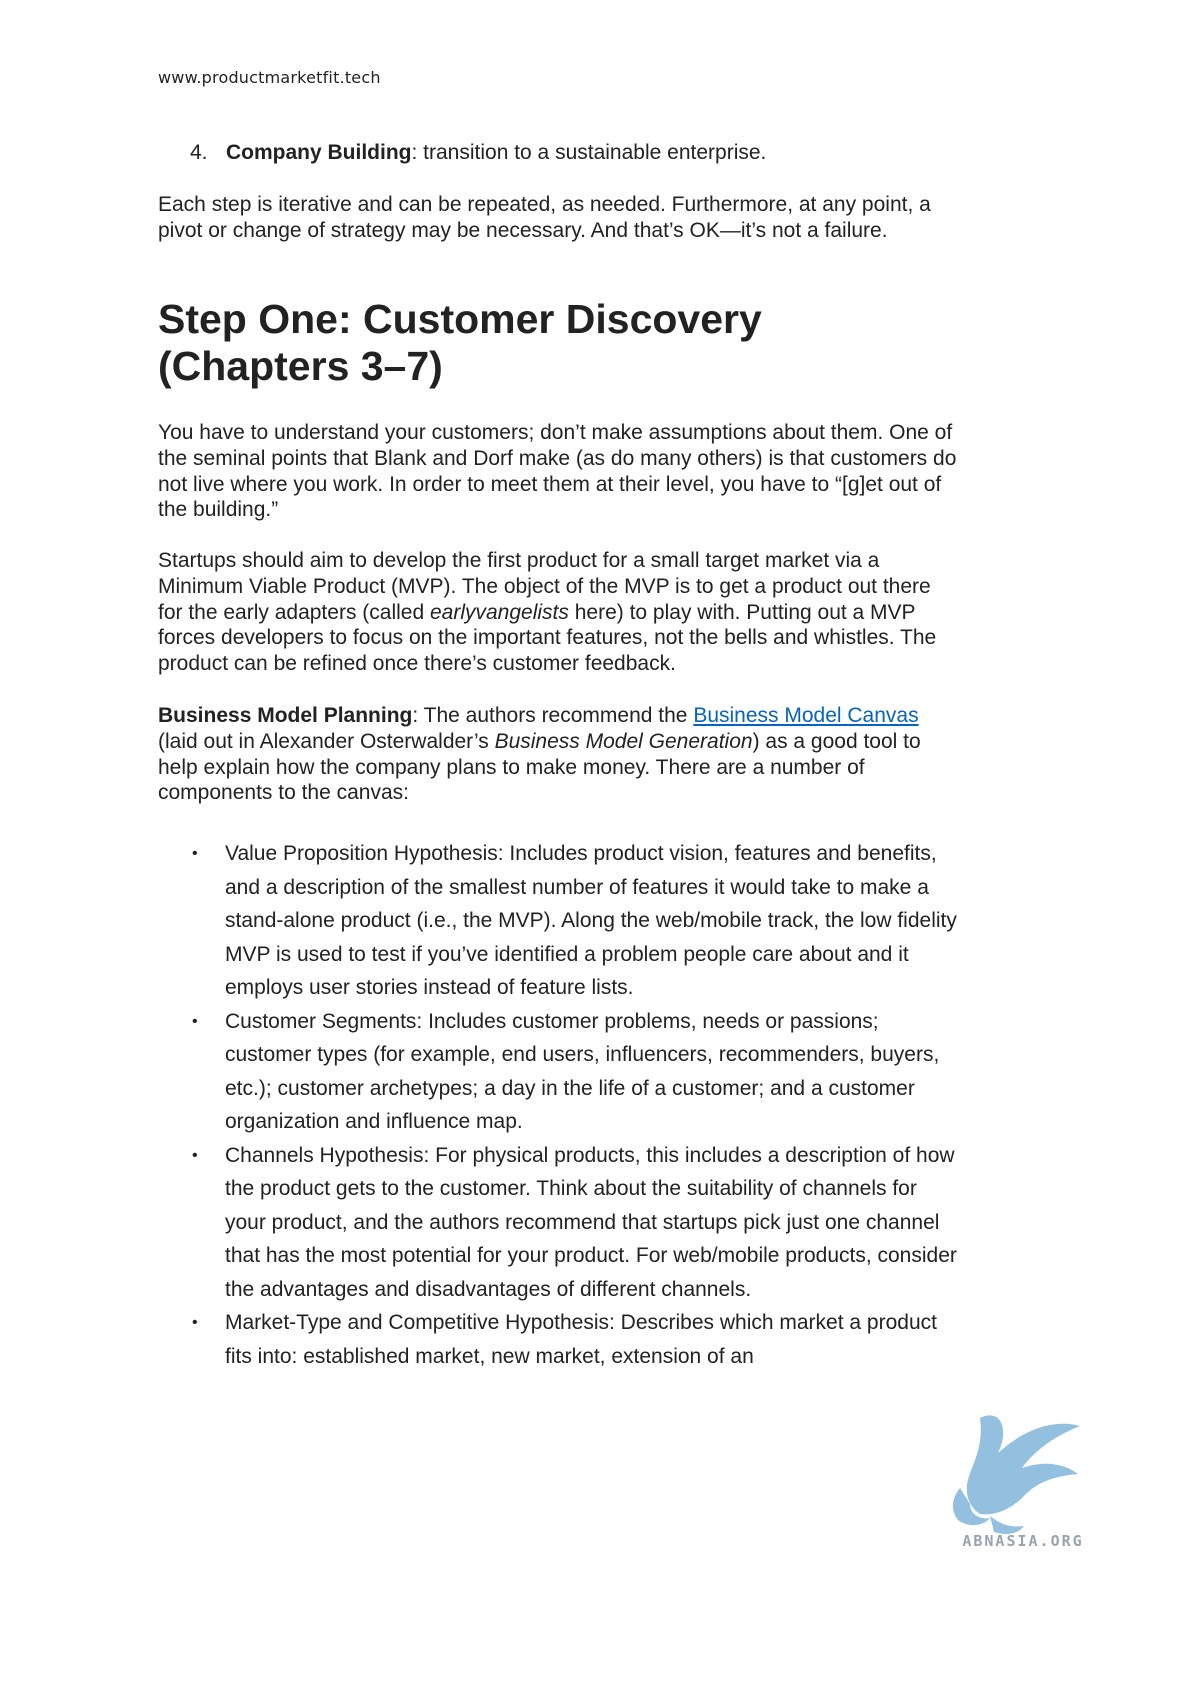  What do you see at coordinates (1023, 1541) in the screenshot?
I see `watermark-text: ABNASIA.ORG` at bounding box center [1023, 1541].